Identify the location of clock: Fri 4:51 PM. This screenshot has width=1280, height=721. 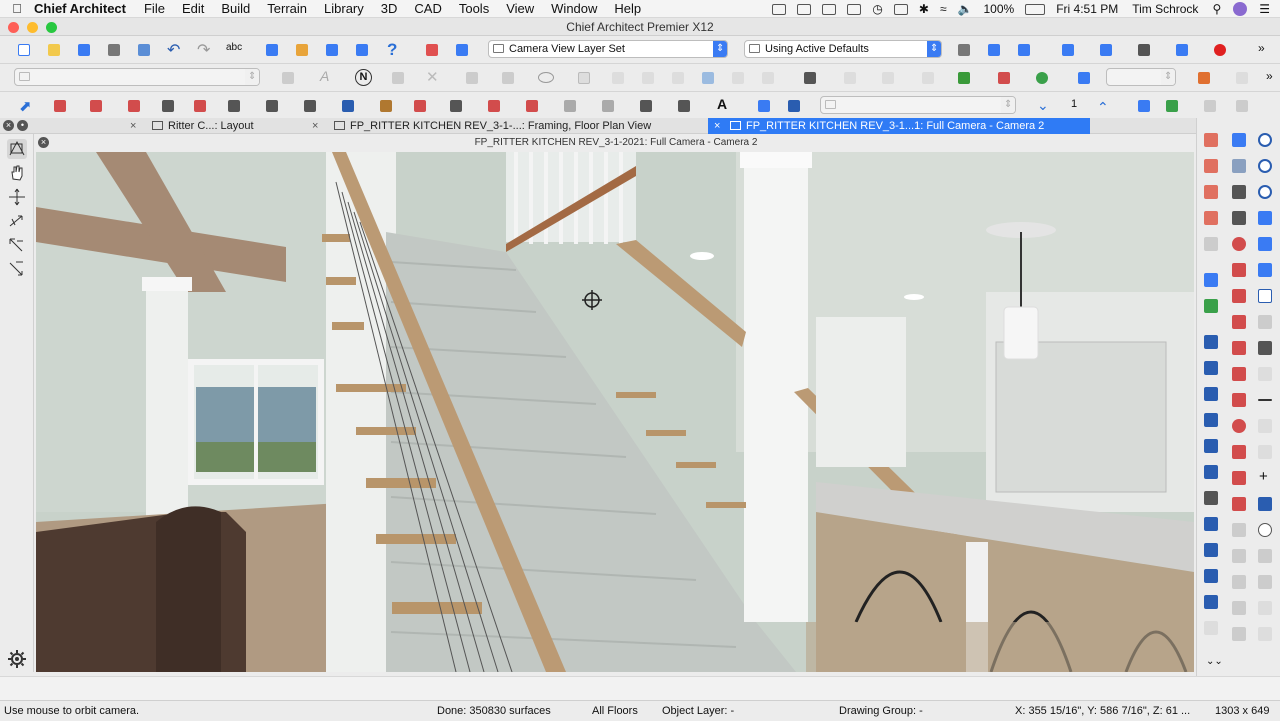
(1087, 9).